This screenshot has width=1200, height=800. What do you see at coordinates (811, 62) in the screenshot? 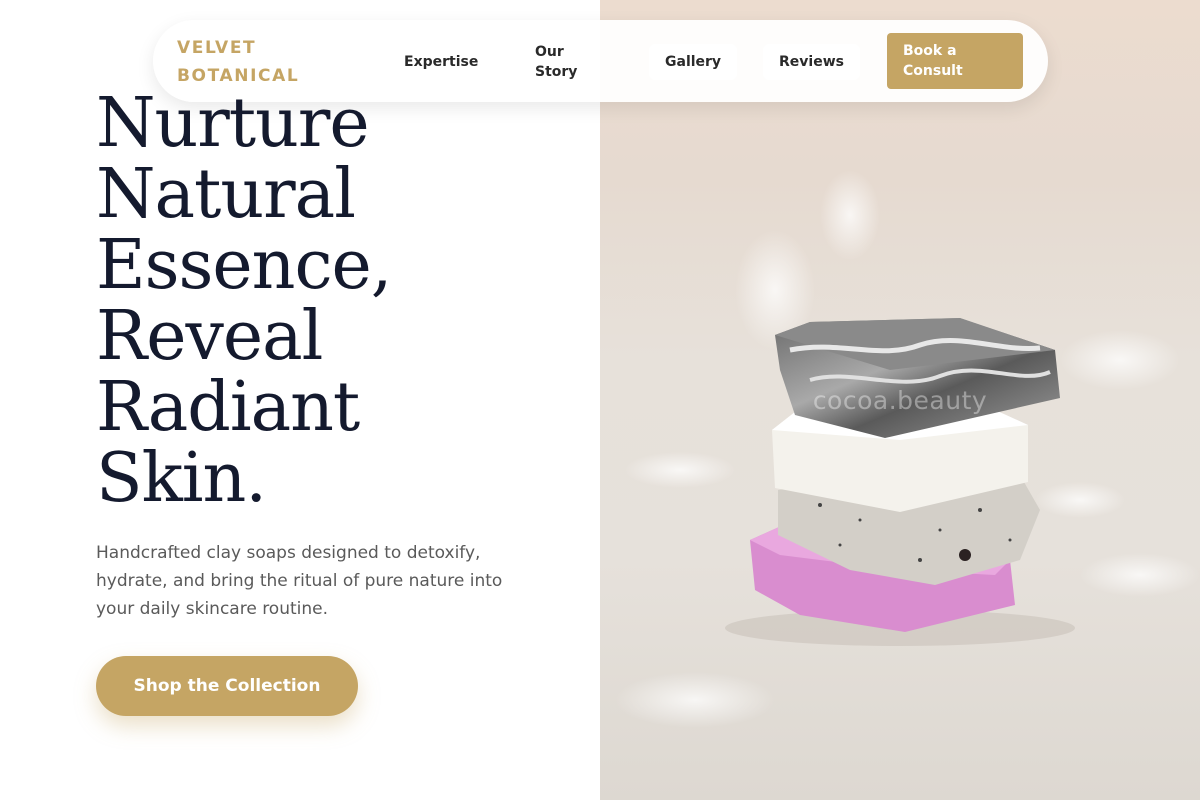
I see `nav-link-reviews: Reviews` at bounding box center [811, 62].